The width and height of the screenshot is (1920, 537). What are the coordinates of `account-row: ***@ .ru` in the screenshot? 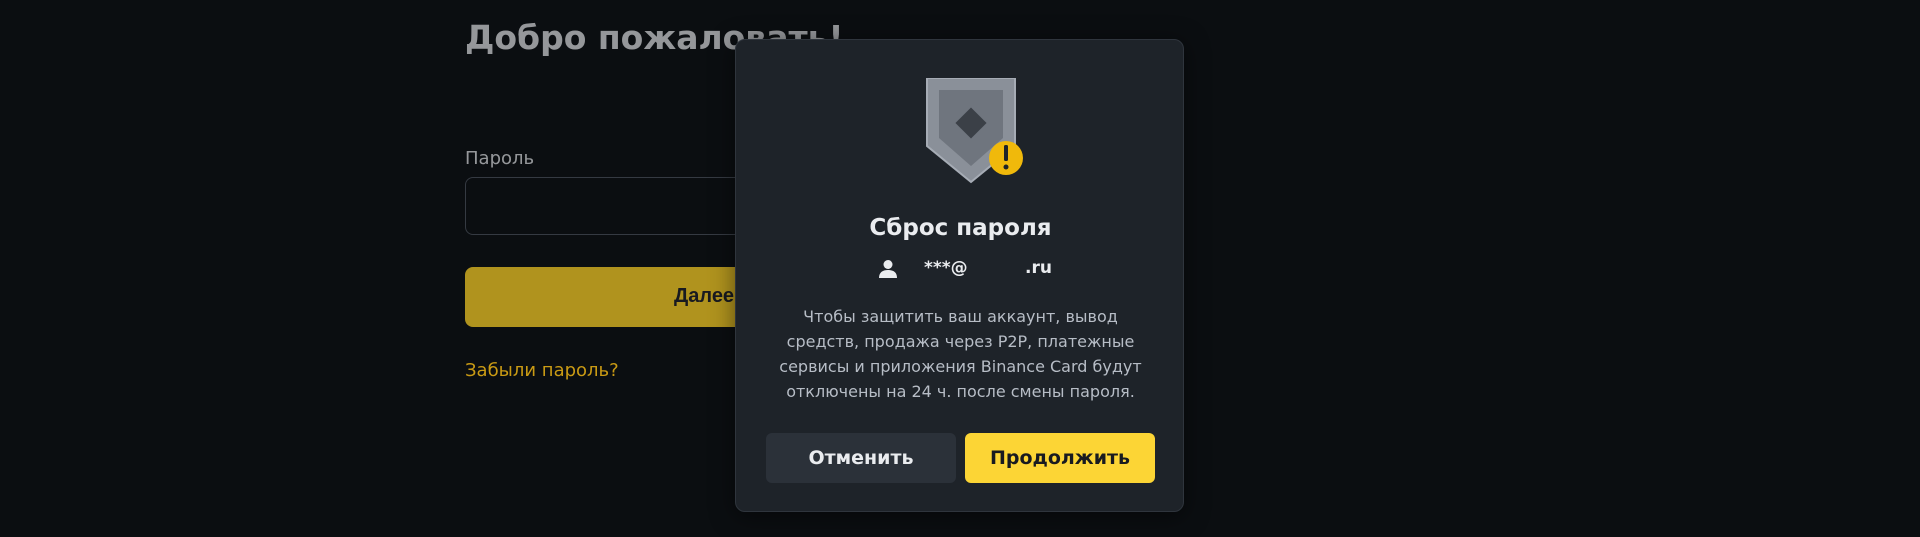 It's located at (960, 269).